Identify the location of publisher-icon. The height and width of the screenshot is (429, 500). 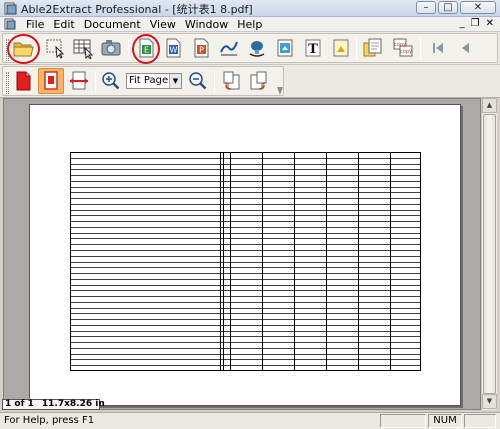
(257, 49).